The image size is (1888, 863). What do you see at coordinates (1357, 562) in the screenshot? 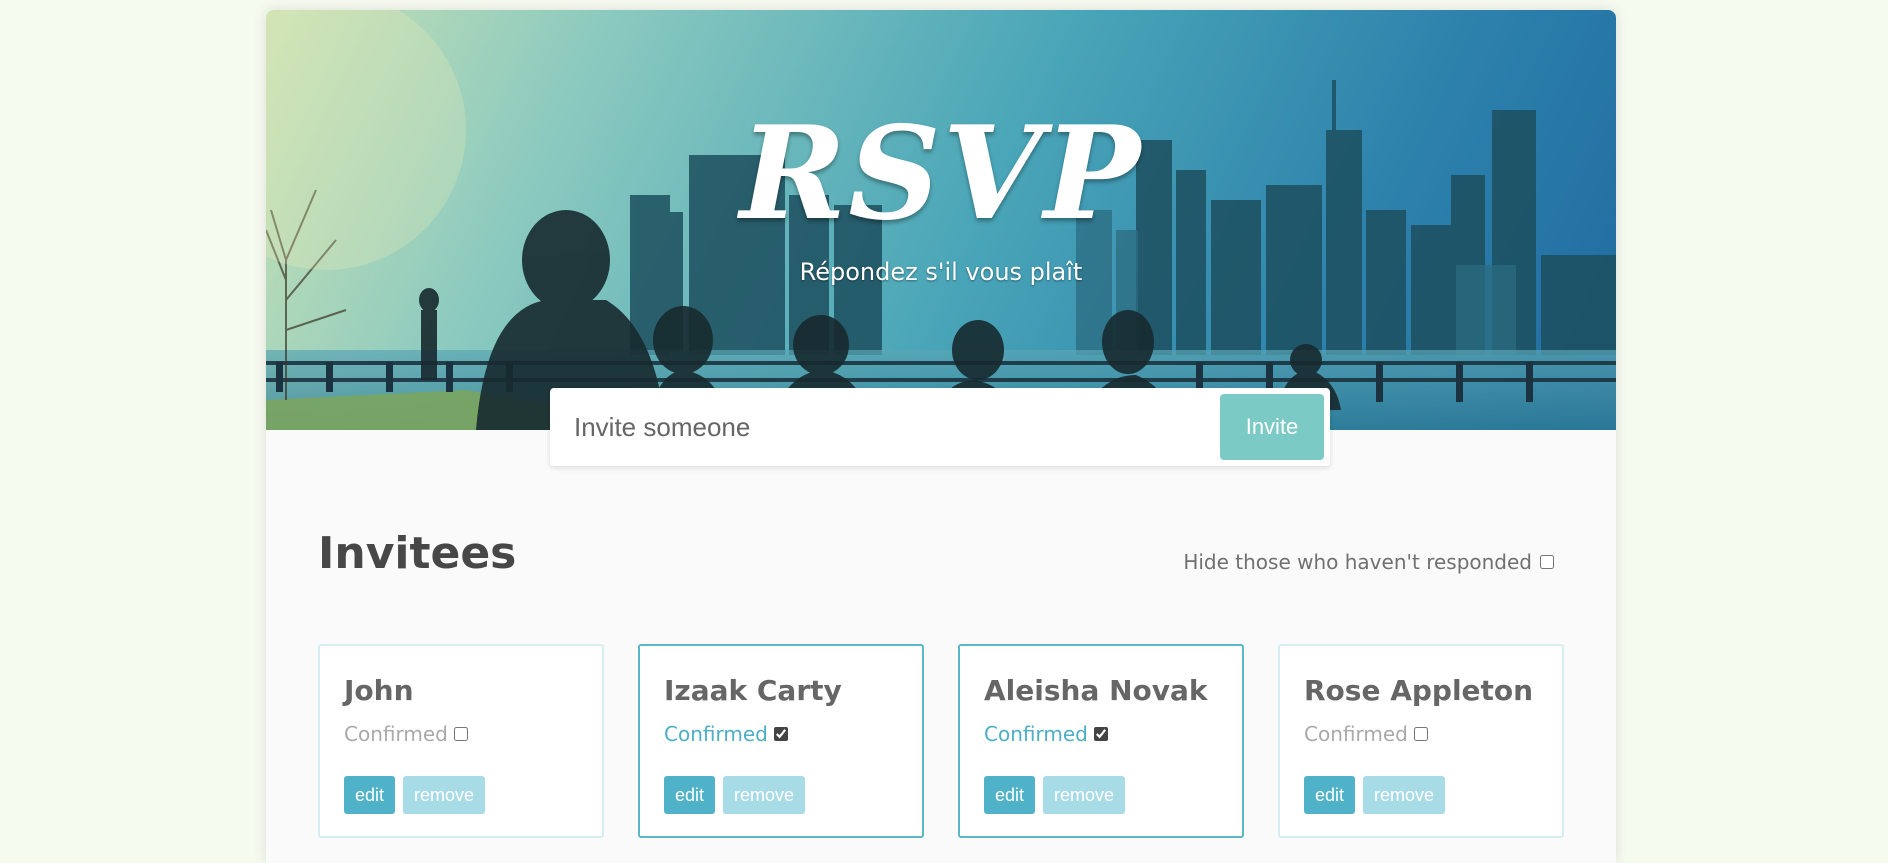
I see `hide-unresponded-label: Hide those who haven't responded` at bounding box center [1357, 562].